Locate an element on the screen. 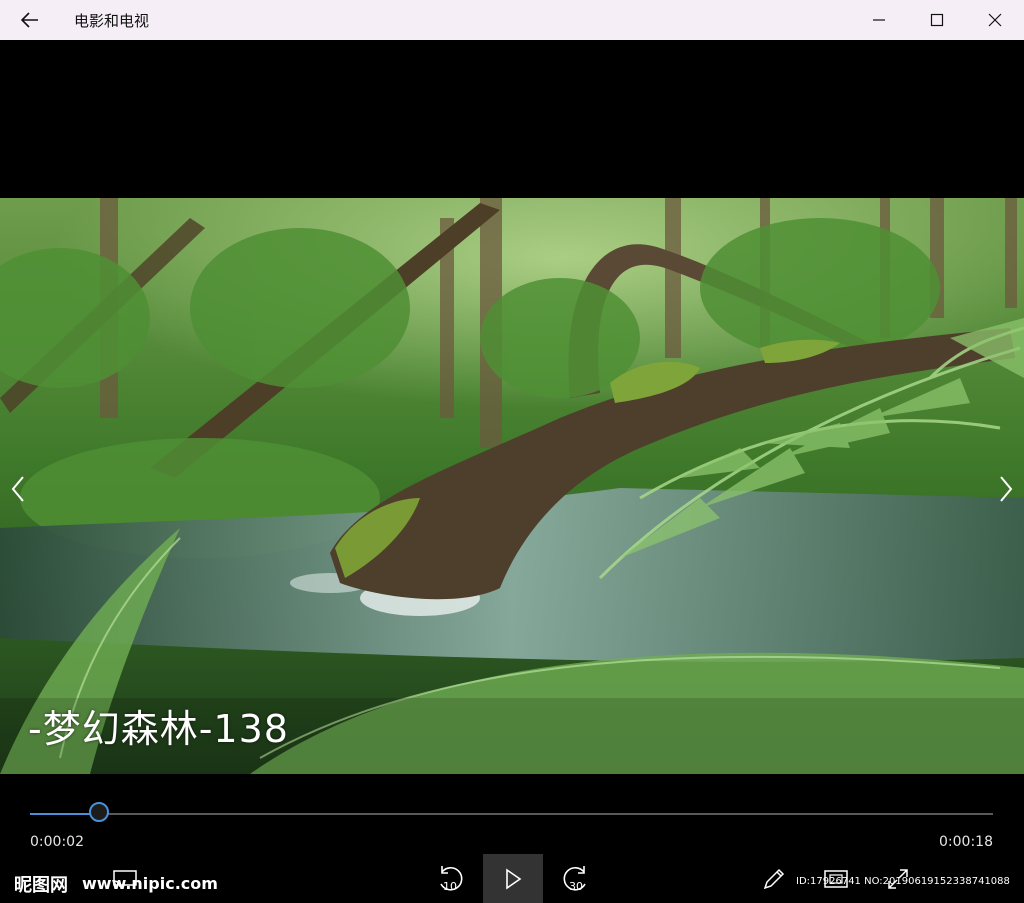 Image resolution: width=1024 pixels, height=903 pixels. maximize-button is located at coordinates (937, 20).